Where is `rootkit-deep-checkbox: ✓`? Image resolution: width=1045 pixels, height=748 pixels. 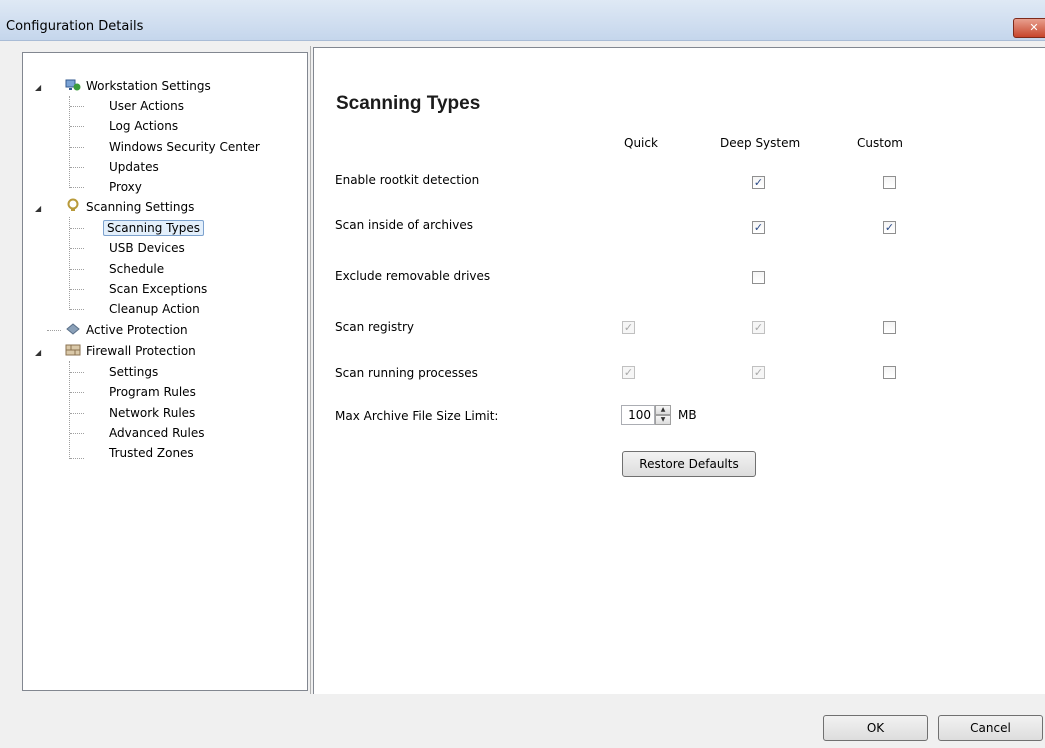
rootkit-deep-checkbox: ✓ is located at coordinates (758, 182).